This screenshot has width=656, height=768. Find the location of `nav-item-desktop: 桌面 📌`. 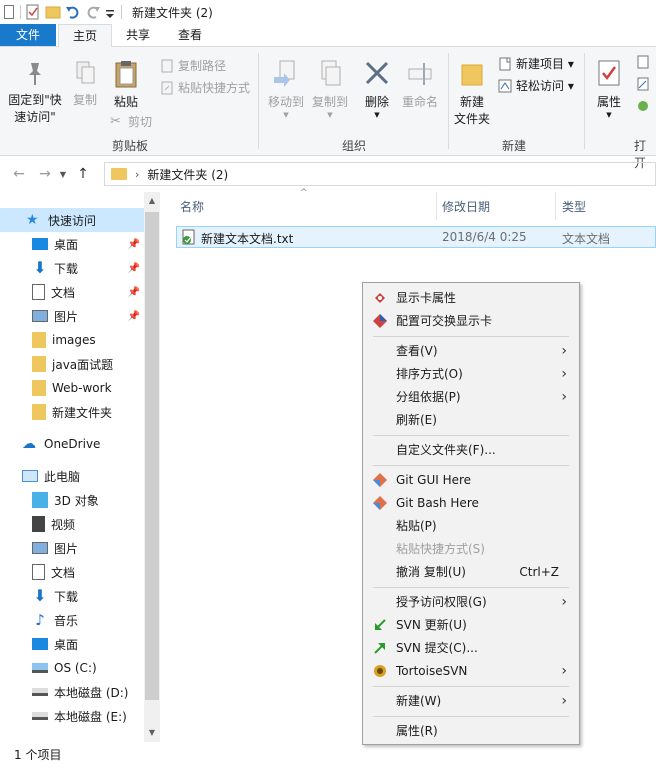

nav-item-desktop: 桌面 📌 is located at coordinates (72, 244).